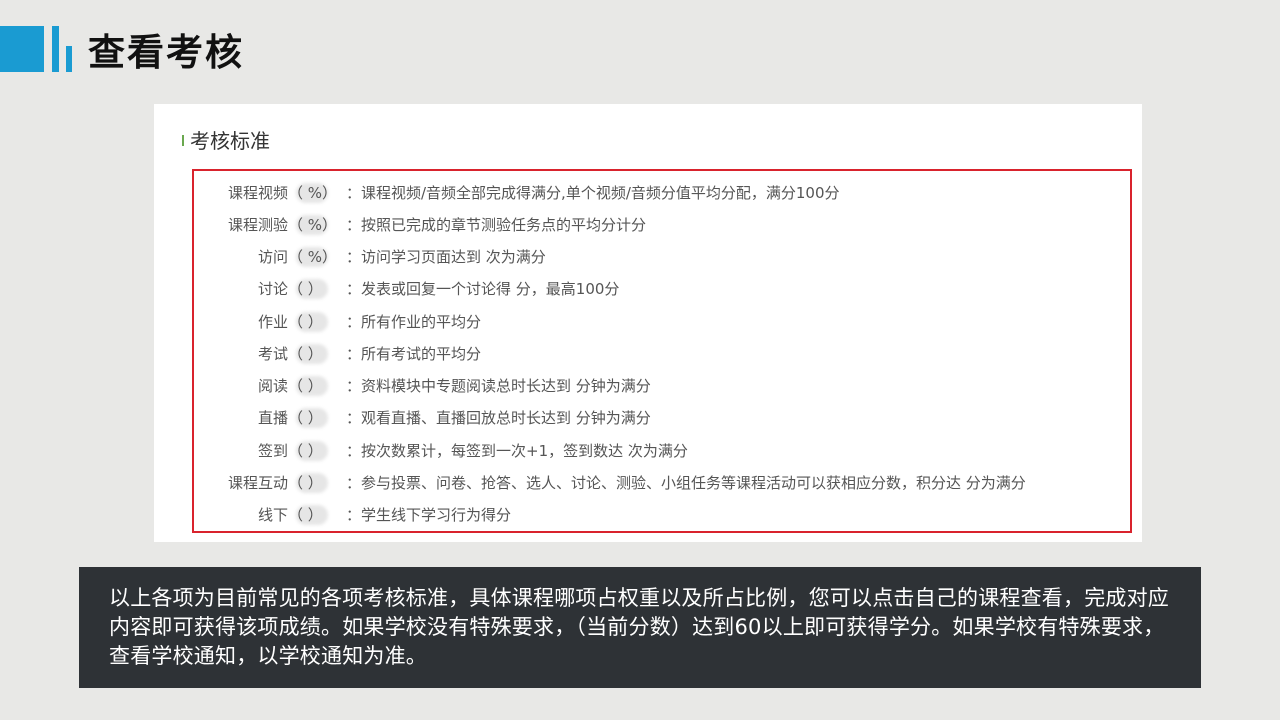 The height and width of the screenshot is (720, 1280). What do you see at coordinates (414, 354) in the screenshot?
I see `criteria-description: ：所有考试的平均分` at bounding box center [414, 354].